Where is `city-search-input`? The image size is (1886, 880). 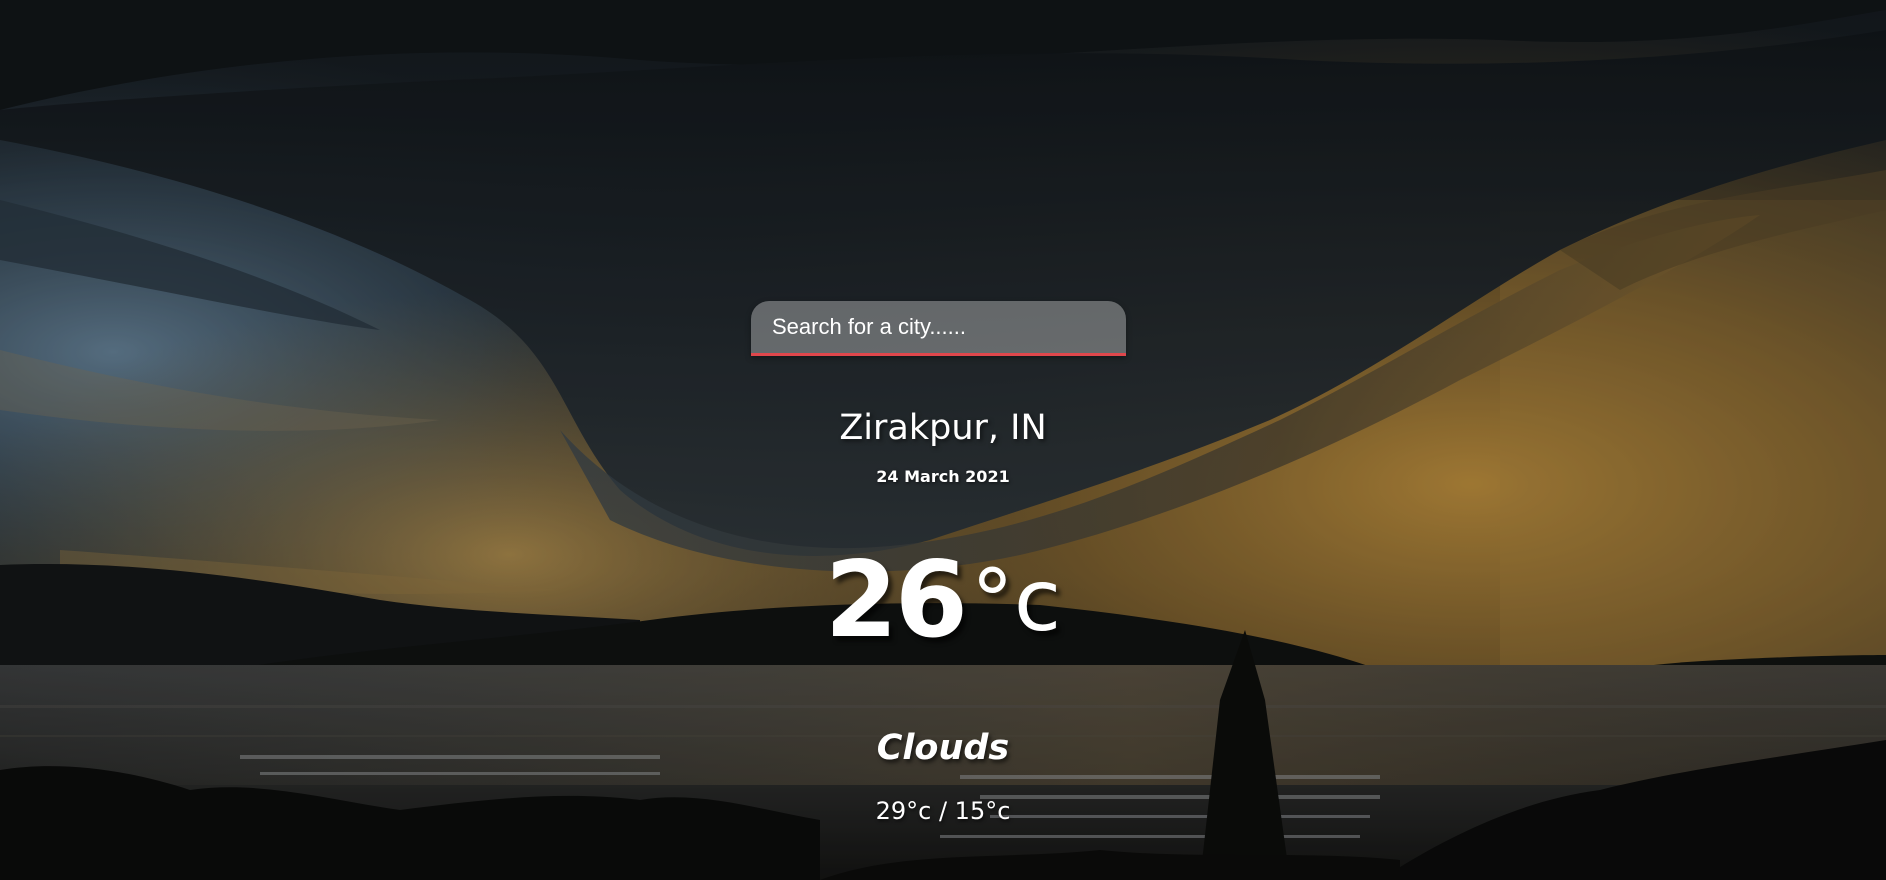 city-search-input is located at coordinates (938, 328).